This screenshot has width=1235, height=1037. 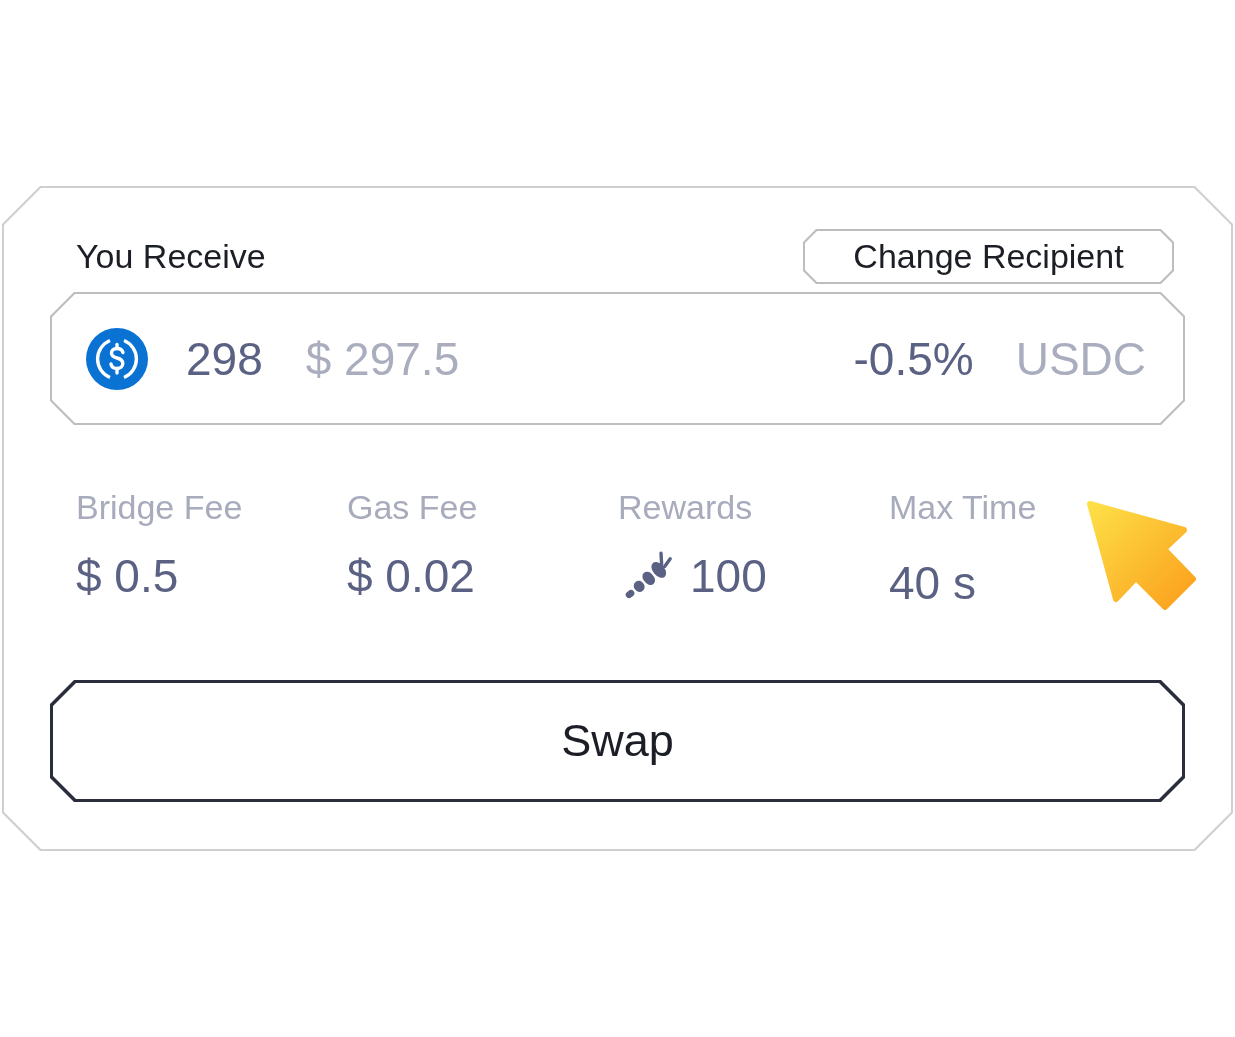 I want to click on stat-value: 100, so click(x=728, y=576).